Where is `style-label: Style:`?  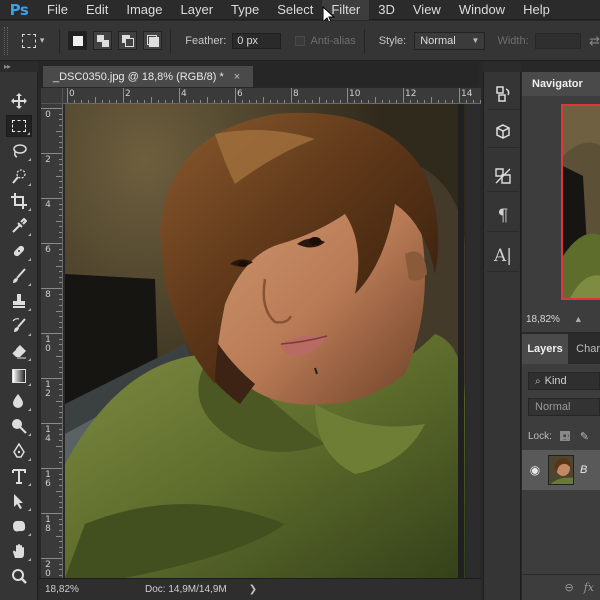
style-label: Style: is located at coordinates (392, 40).